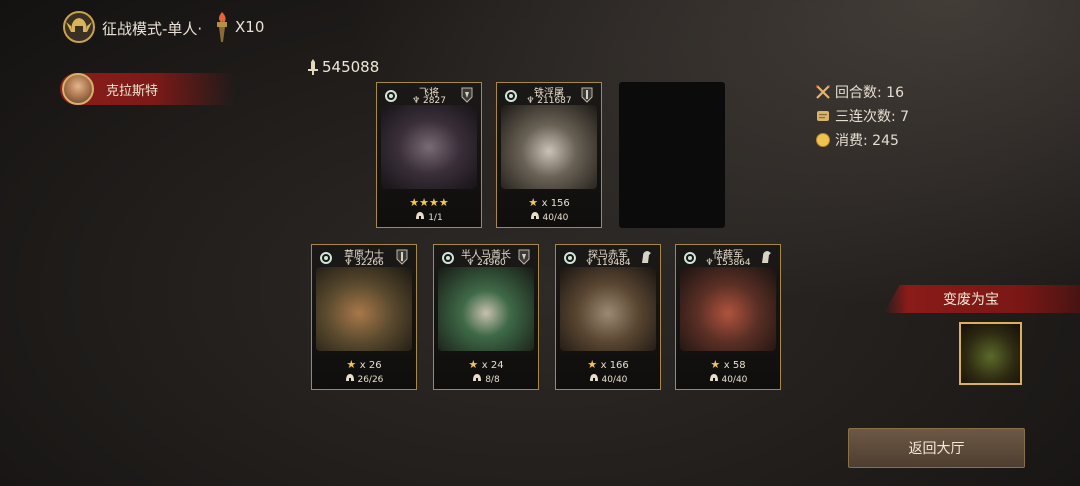 This screenshot has height=486, width=1080. I want to click on unit-stars: ★ x 156, so click(549, 202).